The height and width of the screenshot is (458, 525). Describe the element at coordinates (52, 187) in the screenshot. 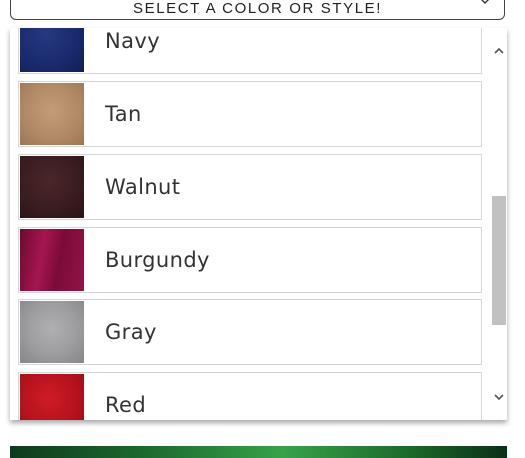

I see `swatch-walnut` at that location.